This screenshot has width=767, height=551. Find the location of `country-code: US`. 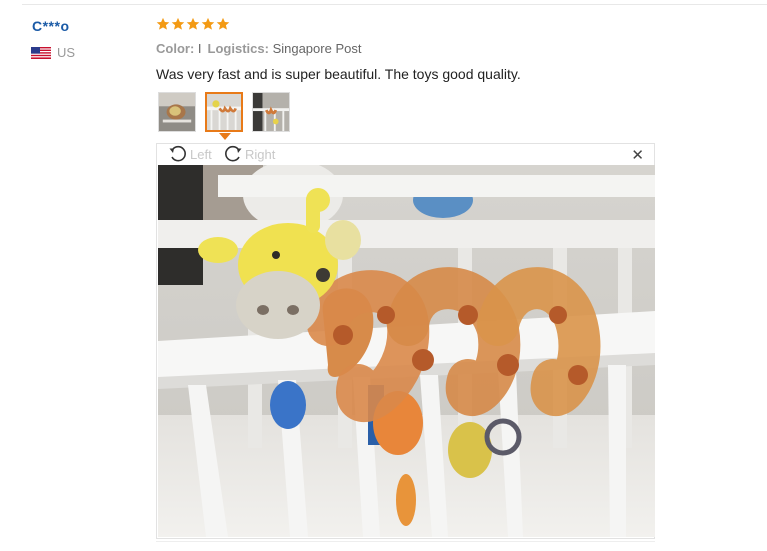

country-code: US is located at coordinates (66, 52).